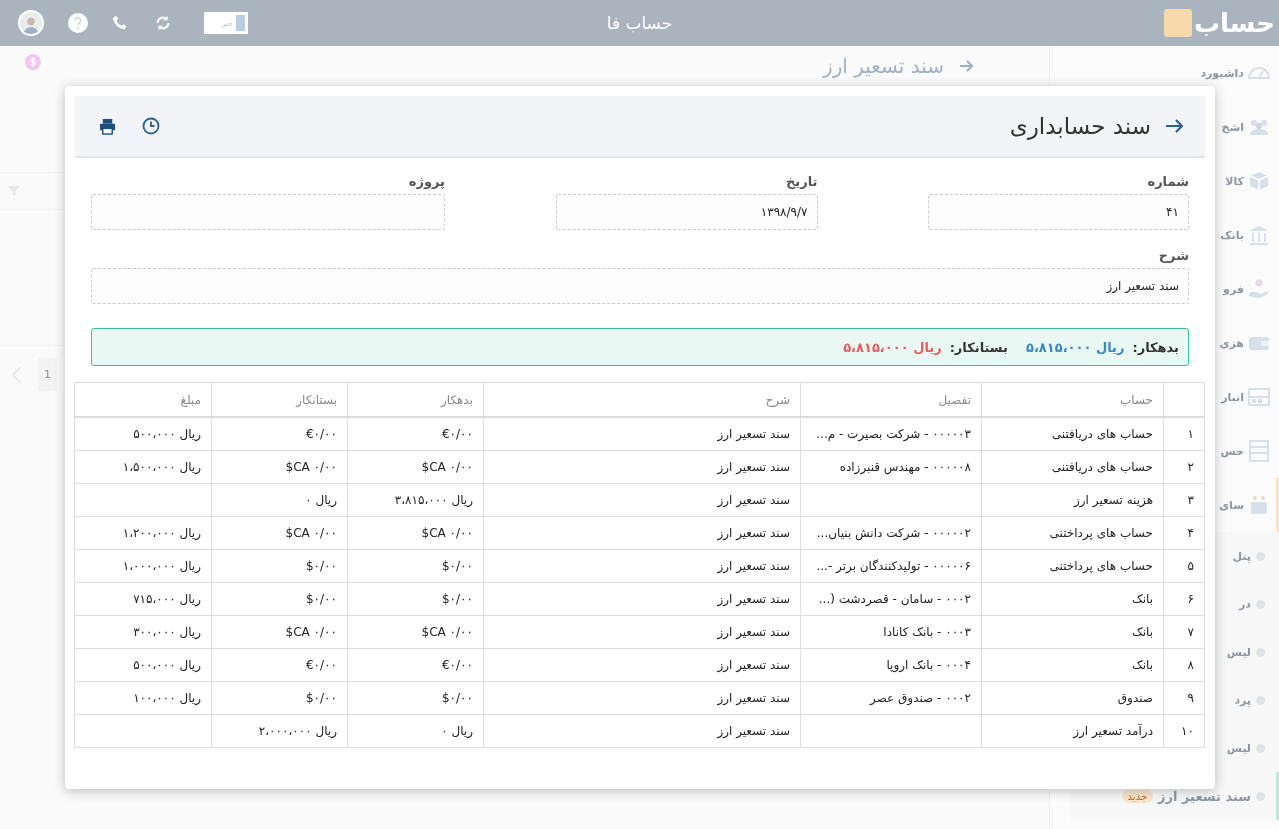 This screenshot has width=1279, height=829. Describe the element at coordinates (415, 500) in the screenshot. I see `debit-cell: ریال ۳،۸۱۵،۰۰۰` at that location.